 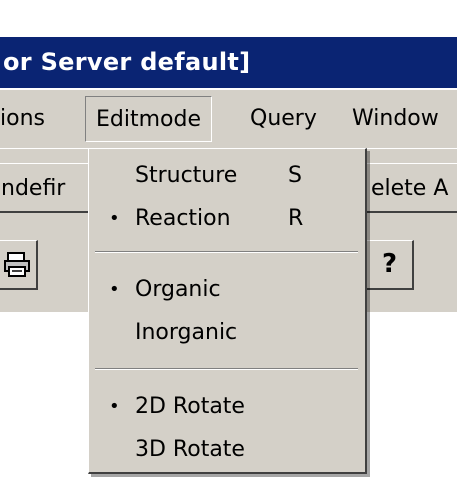 I want to click on delete-all-button: elete A, so click(x=410, y=188).